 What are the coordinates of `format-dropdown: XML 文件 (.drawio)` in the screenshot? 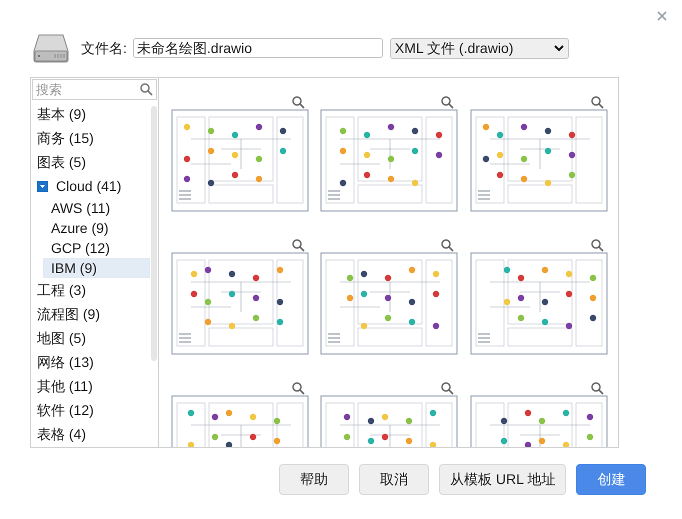 It's located at (479, 48).